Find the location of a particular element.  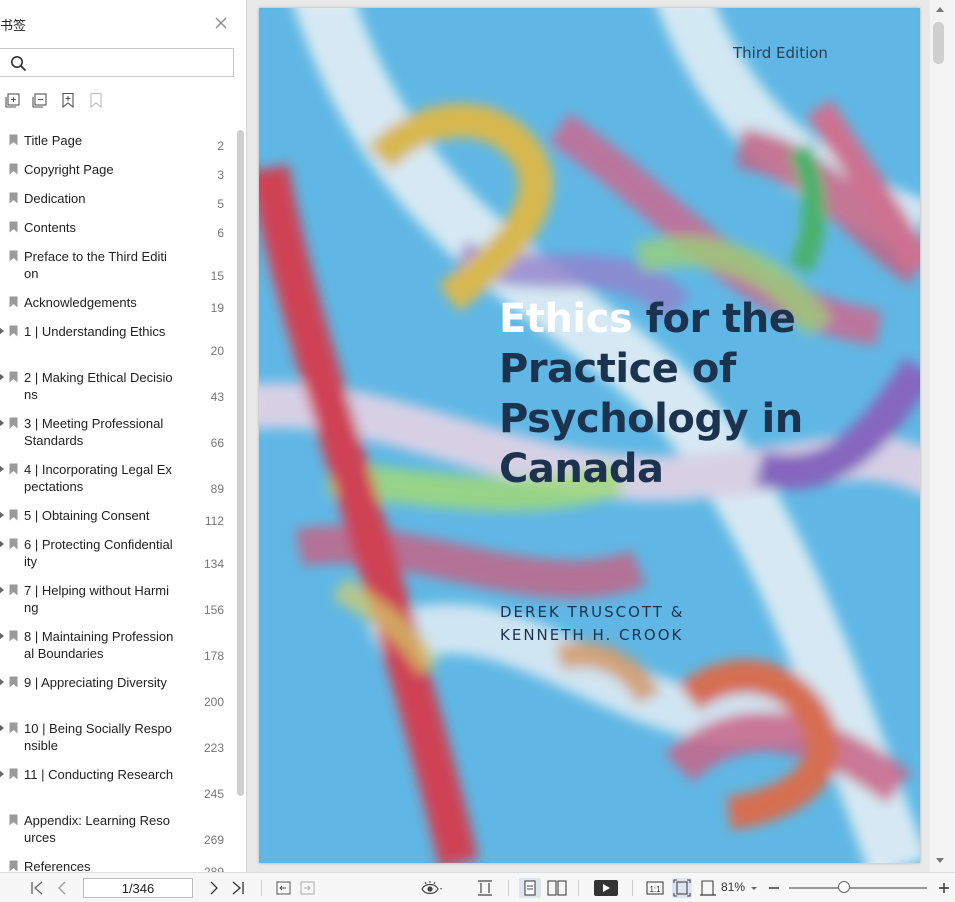

bookmark-search is located at coordinates (117, 62).